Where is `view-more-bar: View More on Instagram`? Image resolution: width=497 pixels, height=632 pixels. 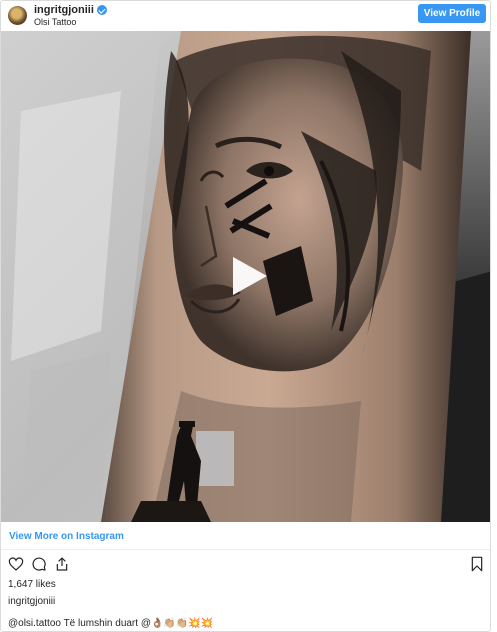
view-more-bar: View More on Instagram is located at coordinates (245, 536).